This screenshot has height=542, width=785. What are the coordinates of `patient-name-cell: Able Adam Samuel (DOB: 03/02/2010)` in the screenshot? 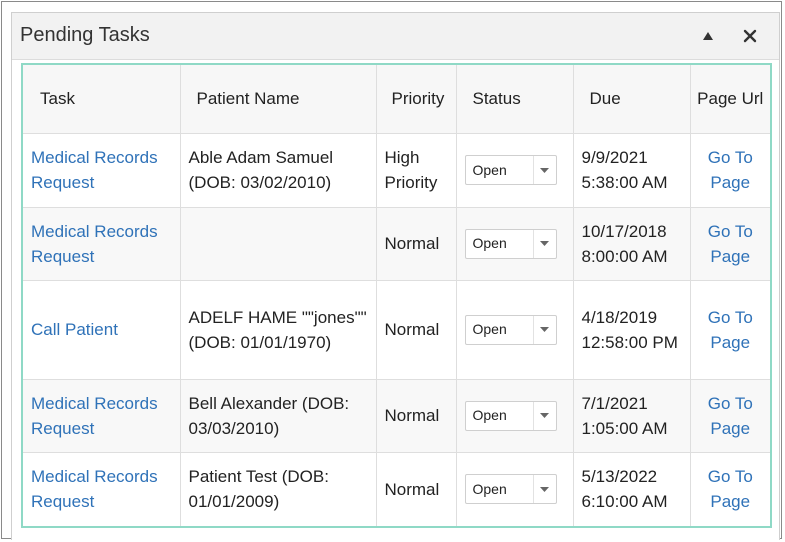 It's located at (278, 170).